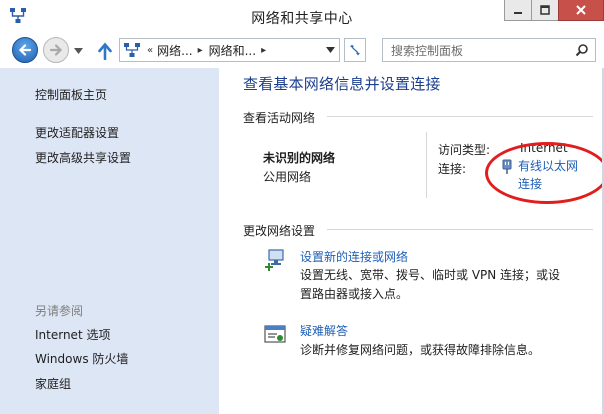  What do you see at coordinates (452, 169) in the screenshot?
I see `connections-label: 连接:` at bounding box center [452, 169].